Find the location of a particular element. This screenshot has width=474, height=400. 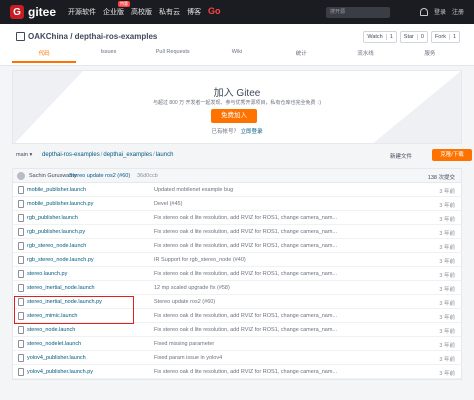

search-input: 搜开源 is located at coordinates (358, 12).